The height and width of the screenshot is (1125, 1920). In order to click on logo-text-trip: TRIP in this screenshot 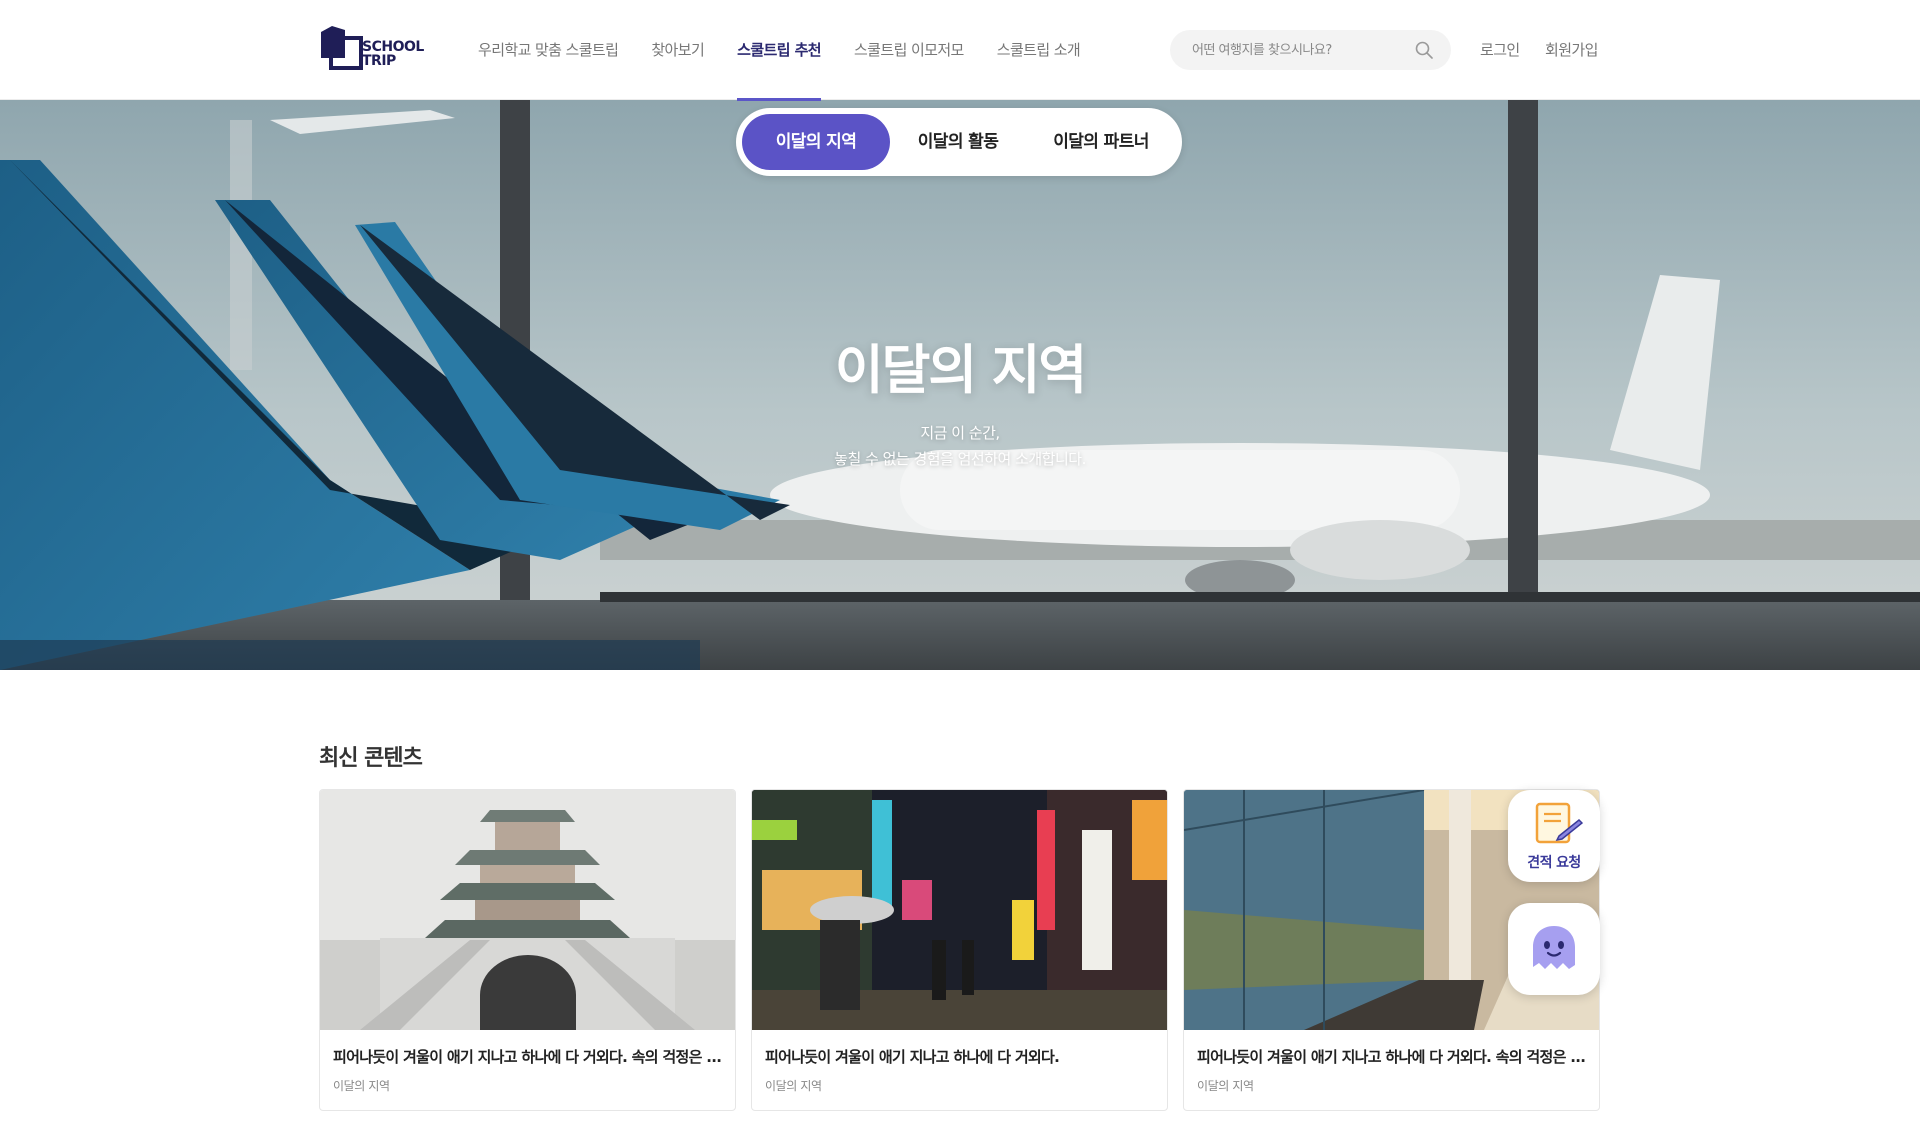, I will do `click(379, 61)`.